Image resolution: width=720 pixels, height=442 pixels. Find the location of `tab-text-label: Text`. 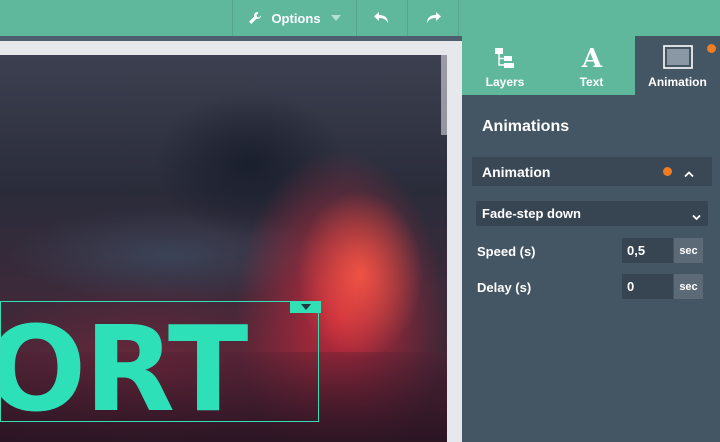

tab-text-label: Text is located at coordinates (591, 82).